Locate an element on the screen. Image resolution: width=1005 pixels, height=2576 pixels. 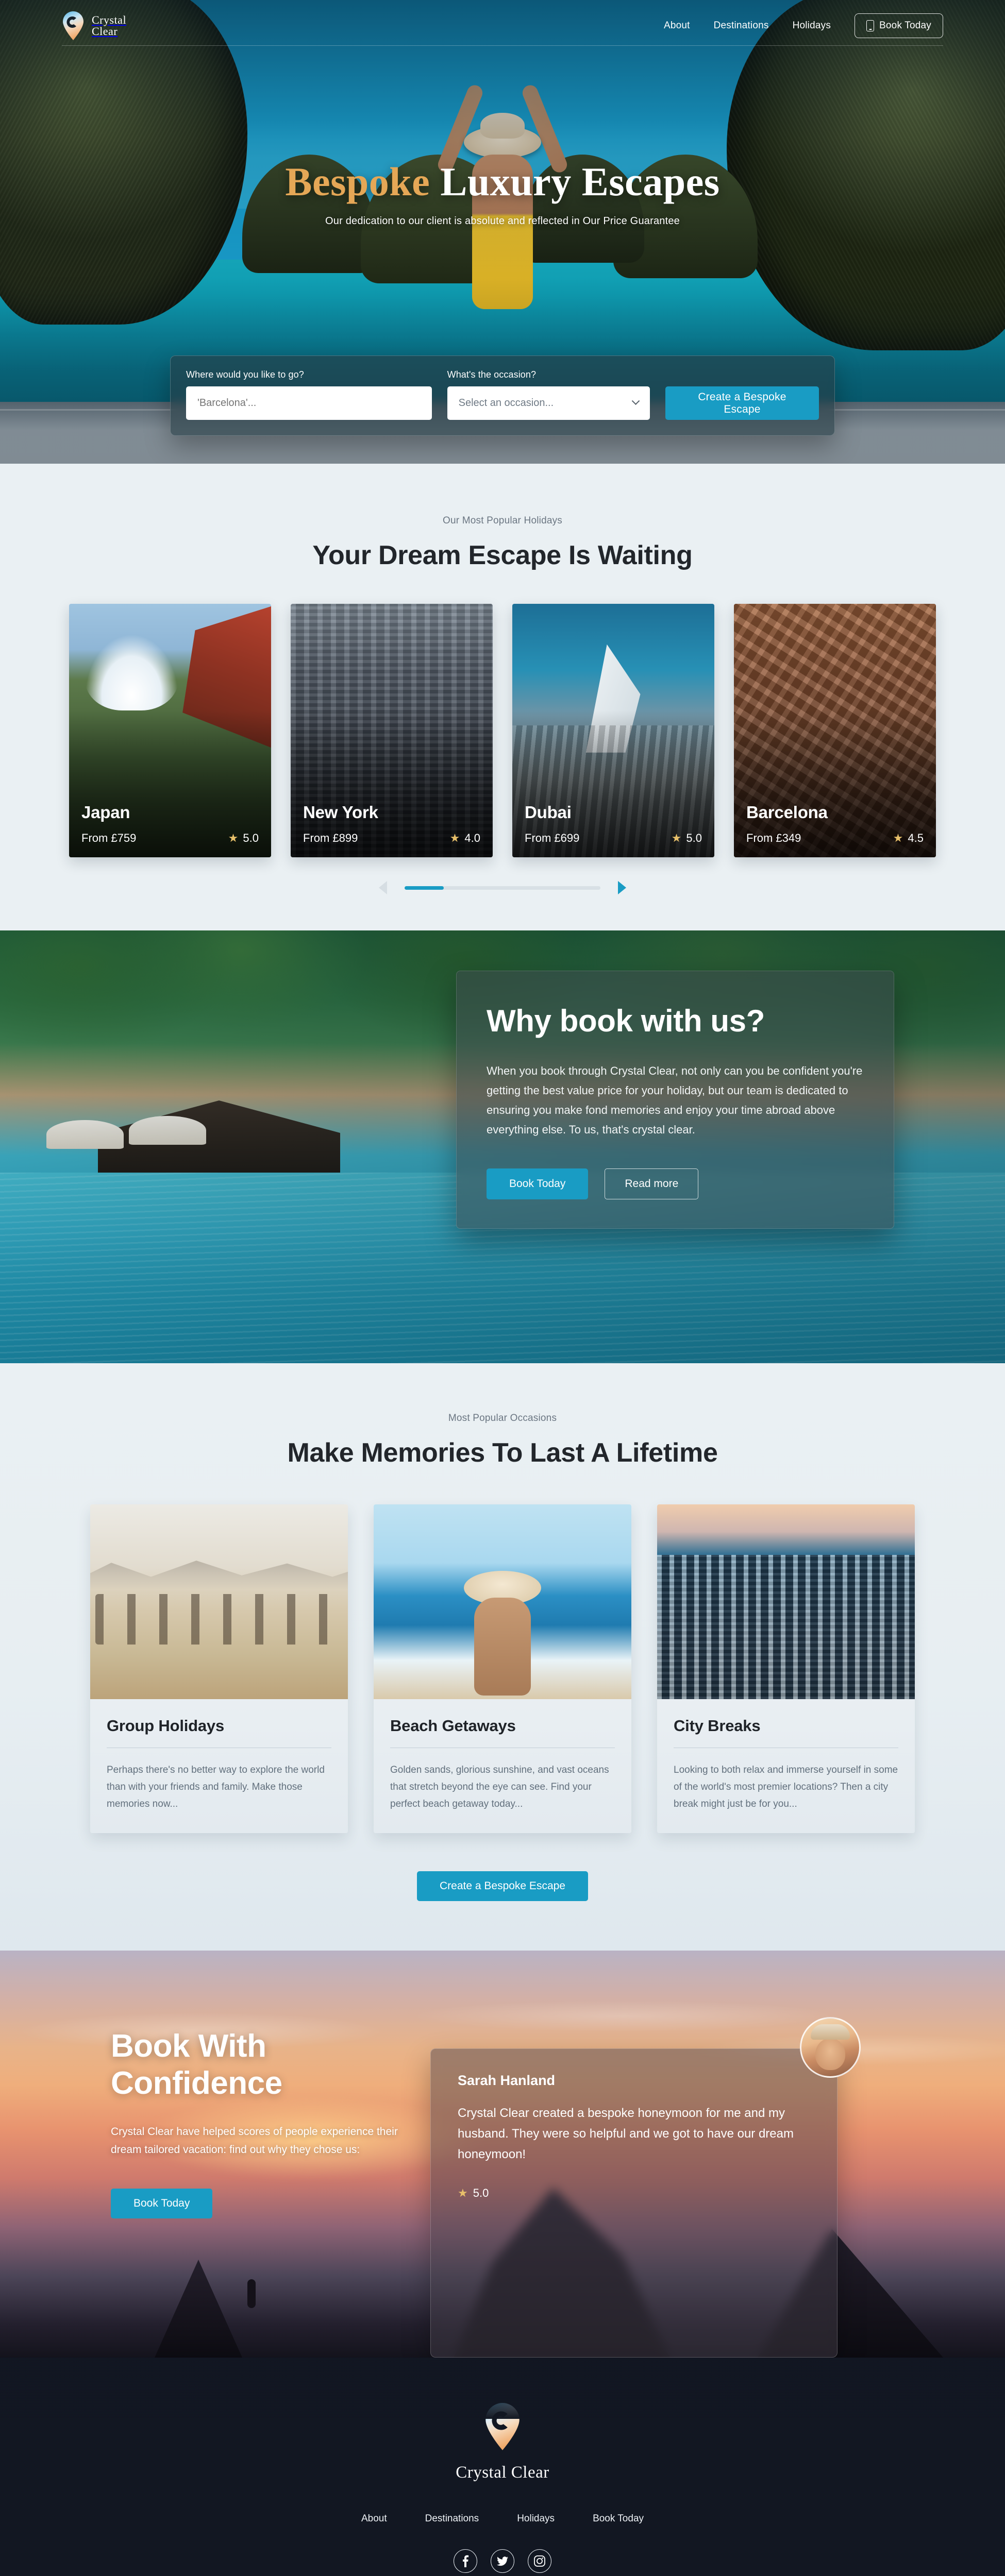
testimonial-rating-value: 5.0 is located at coordinates (481, 2193).